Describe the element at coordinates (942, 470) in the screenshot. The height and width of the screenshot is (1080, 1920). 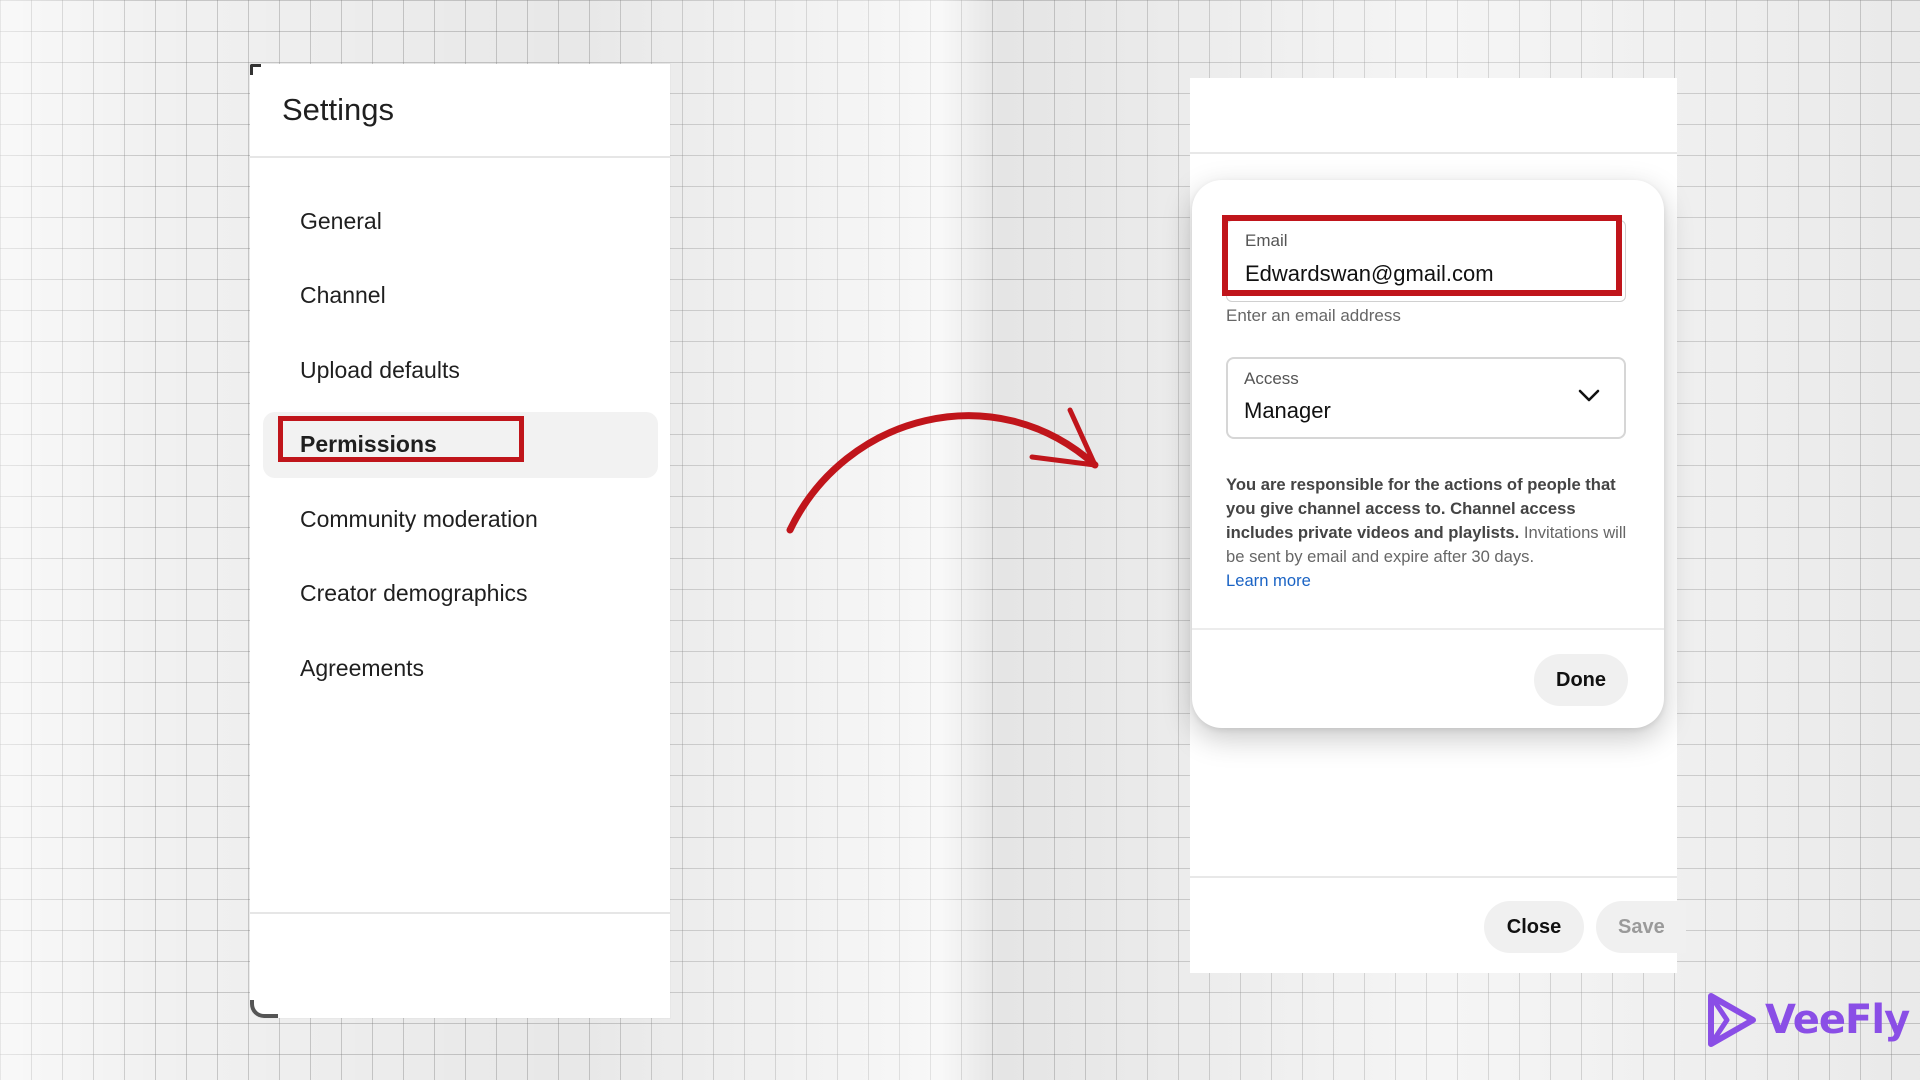
I see `curved-arrow-icon` at that location.